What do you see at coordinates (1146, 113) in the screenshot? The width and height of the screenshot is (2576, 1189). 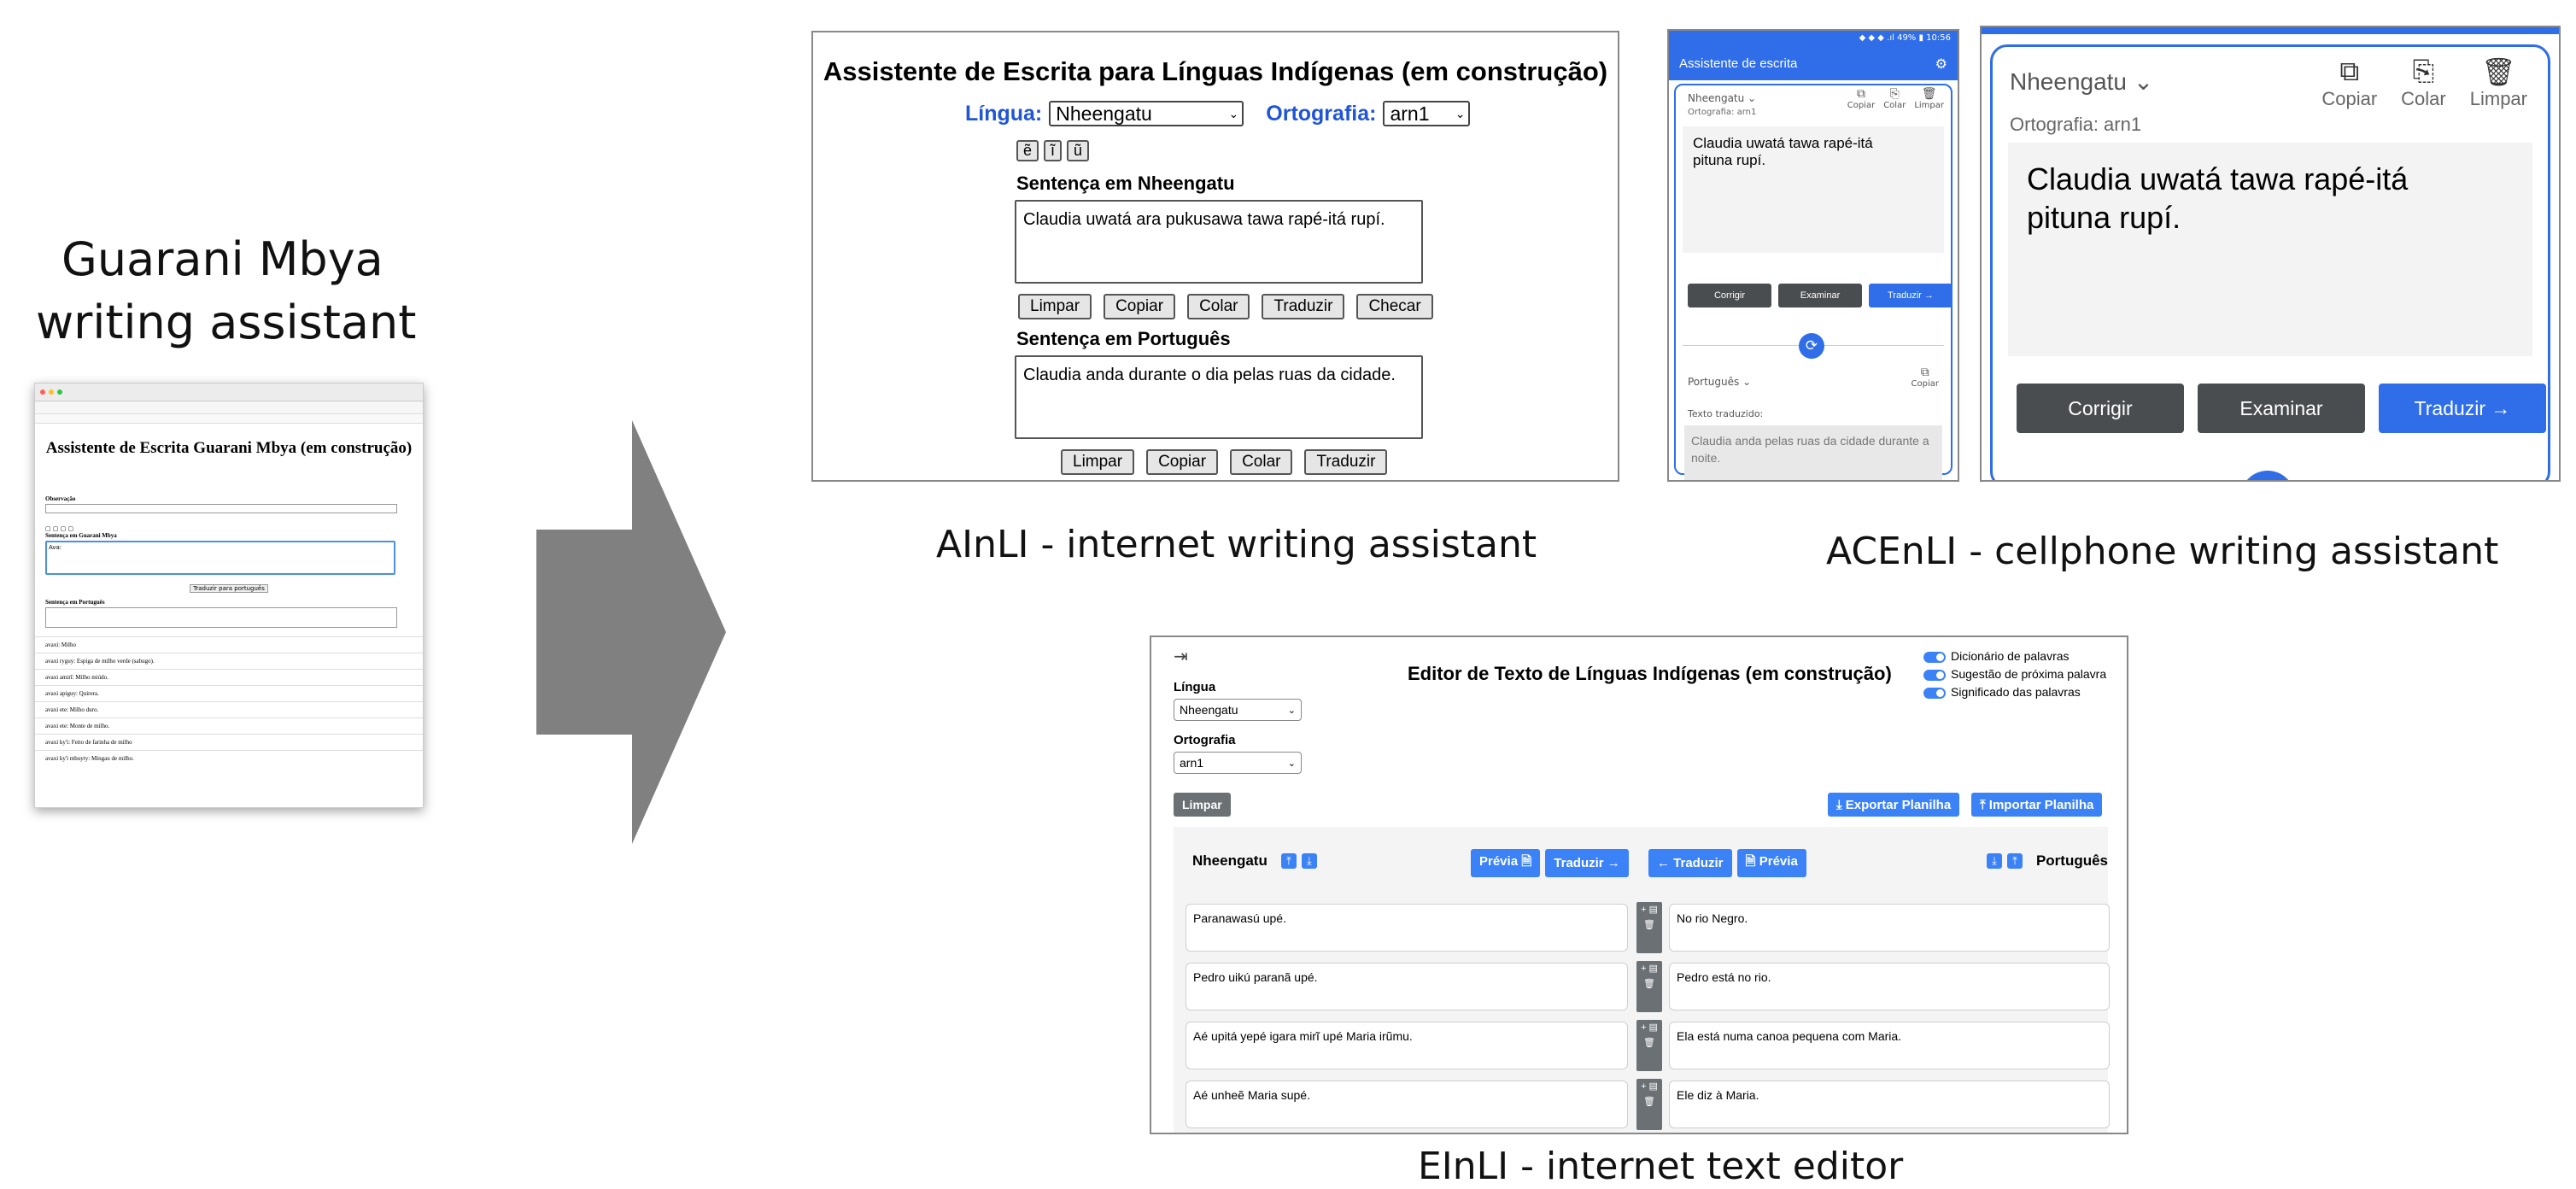 I see `ainli-lingua-select: Nheengatu ⌄` at bounding box center [1146, 113].